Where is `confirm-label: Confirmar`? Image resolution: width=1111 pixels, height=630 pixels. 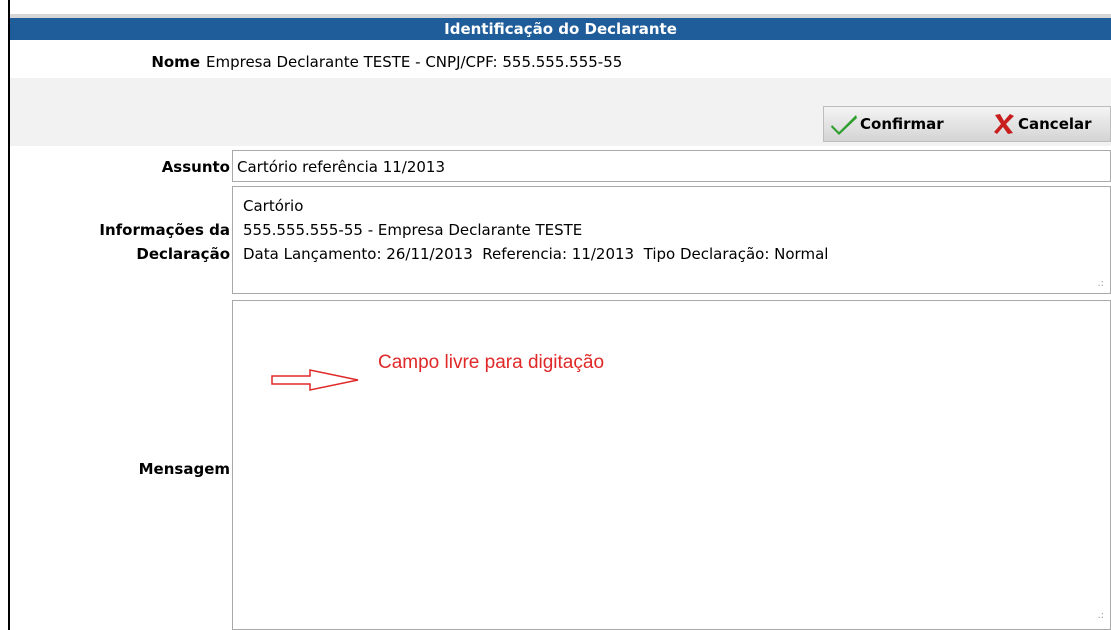 confirm-label: Confirmar is located at coordinates (902, 124).